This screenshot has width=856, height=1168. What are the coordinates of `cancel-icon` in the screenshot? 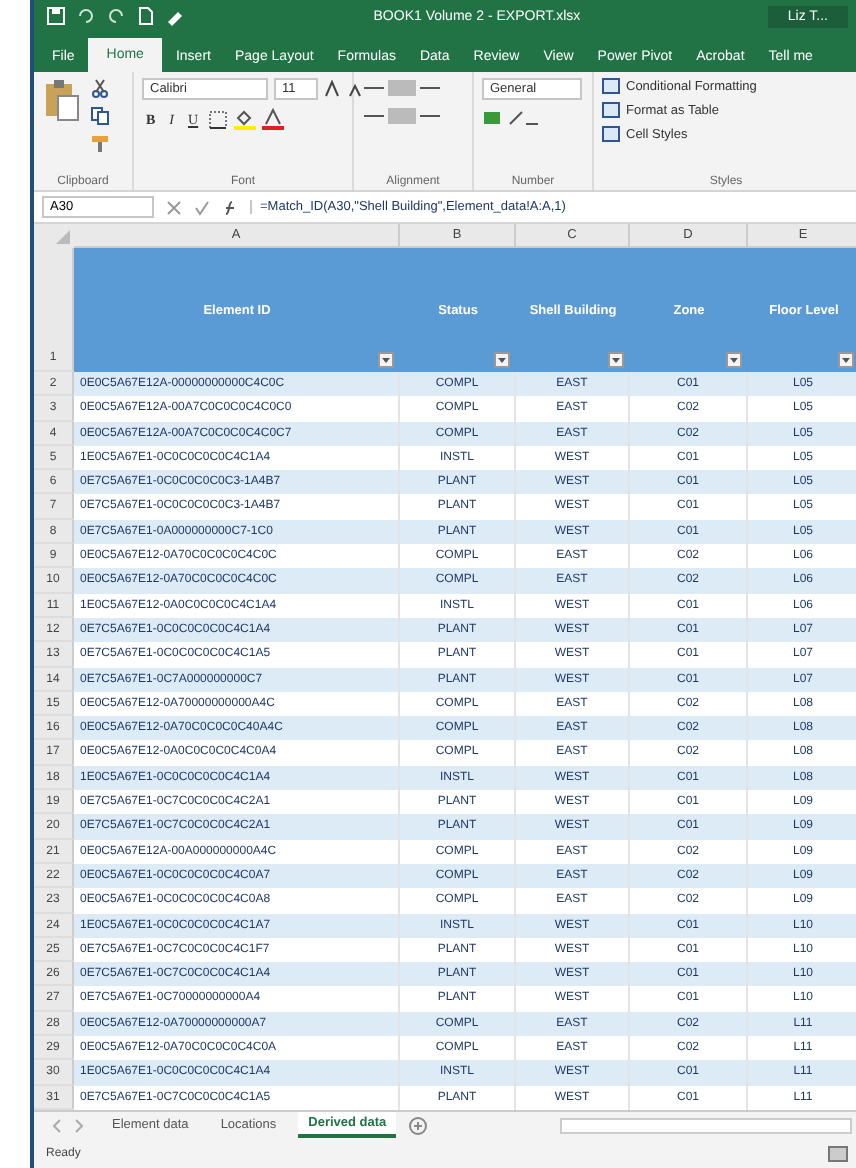 It's located at (174, 207).